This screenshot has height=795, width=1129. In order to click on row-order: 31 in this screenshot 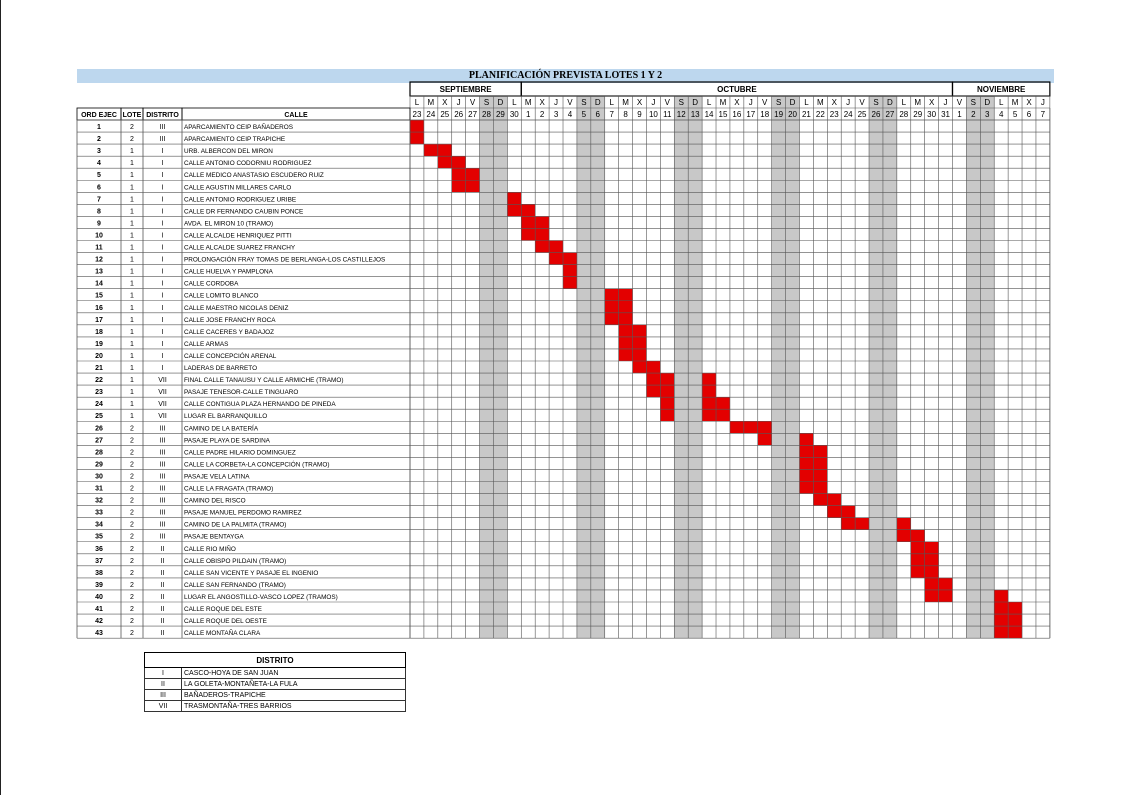, I will do `click(99, 489)`.